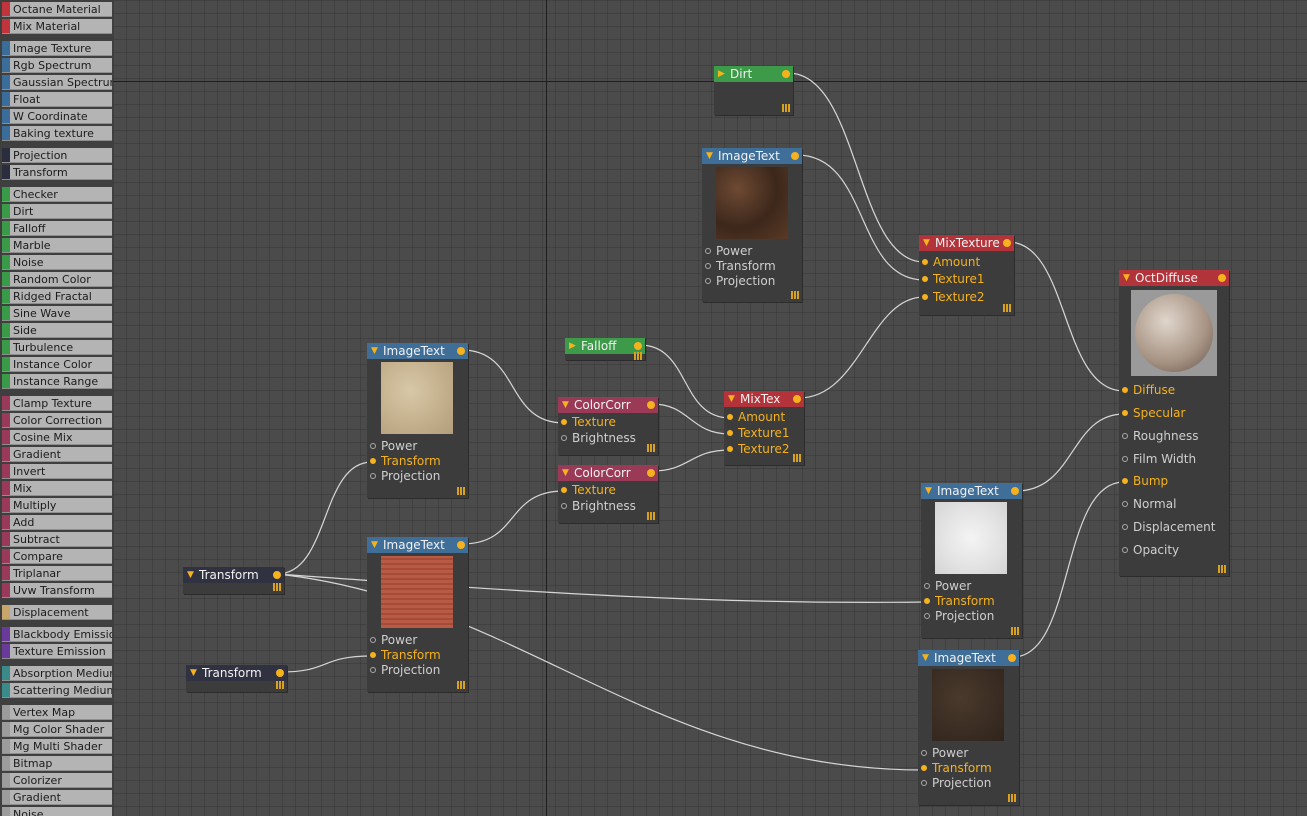 The image size is (1307, 816). Describe the element at coordinates (57, 48) in the screenshot. I see `palette-item: Image Texture` at that location.